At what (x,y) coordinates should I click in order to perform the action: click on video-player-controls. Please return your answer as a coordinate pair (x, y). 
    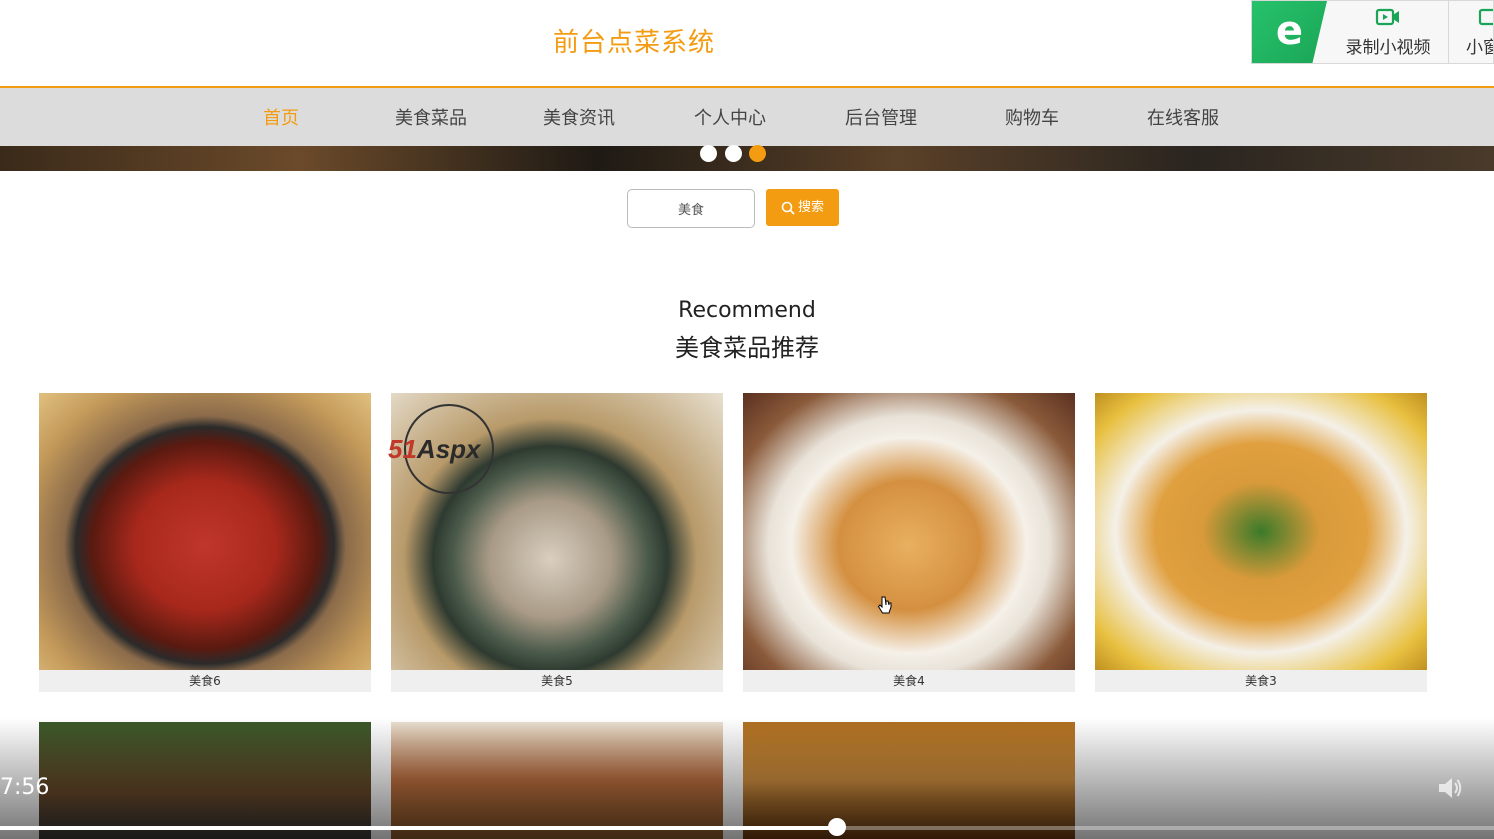
    Looking at the image, I should click on (747, 778).